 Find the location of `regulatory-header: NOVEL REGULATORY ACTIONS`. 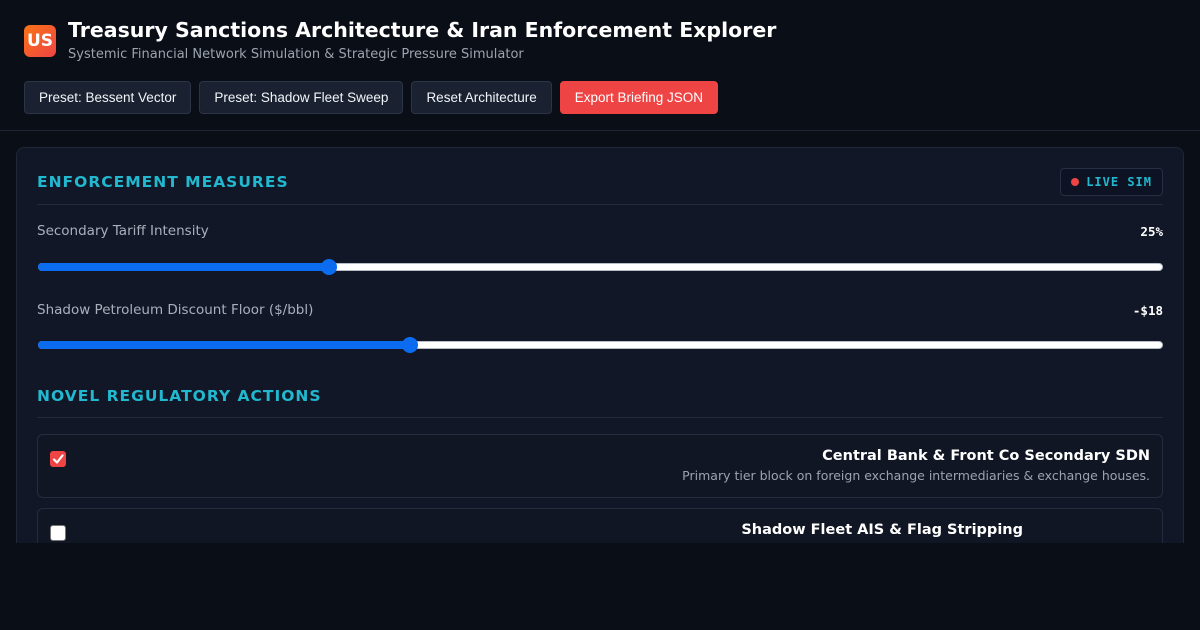

regulatory-header: NOVEL REGULATORY ACTIONS is located at coordinates (600, 402).